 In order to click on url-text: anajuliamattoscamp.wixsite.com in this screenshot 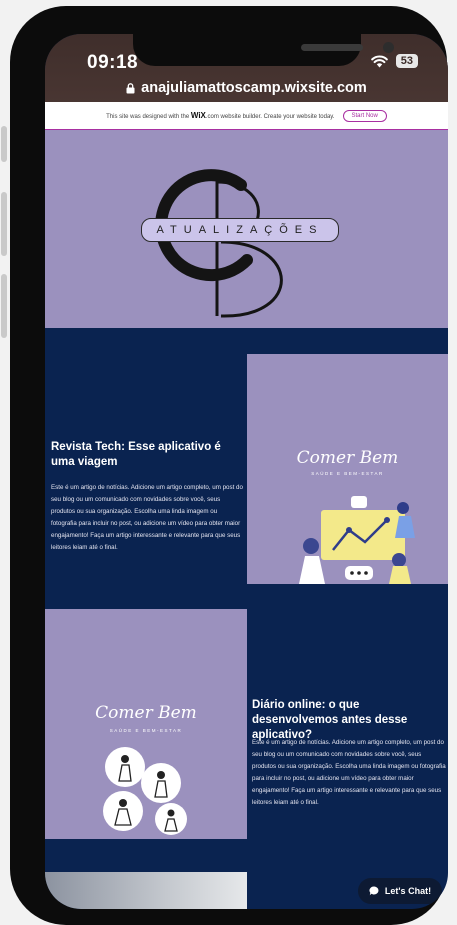, I will do `click(254, 88)`.